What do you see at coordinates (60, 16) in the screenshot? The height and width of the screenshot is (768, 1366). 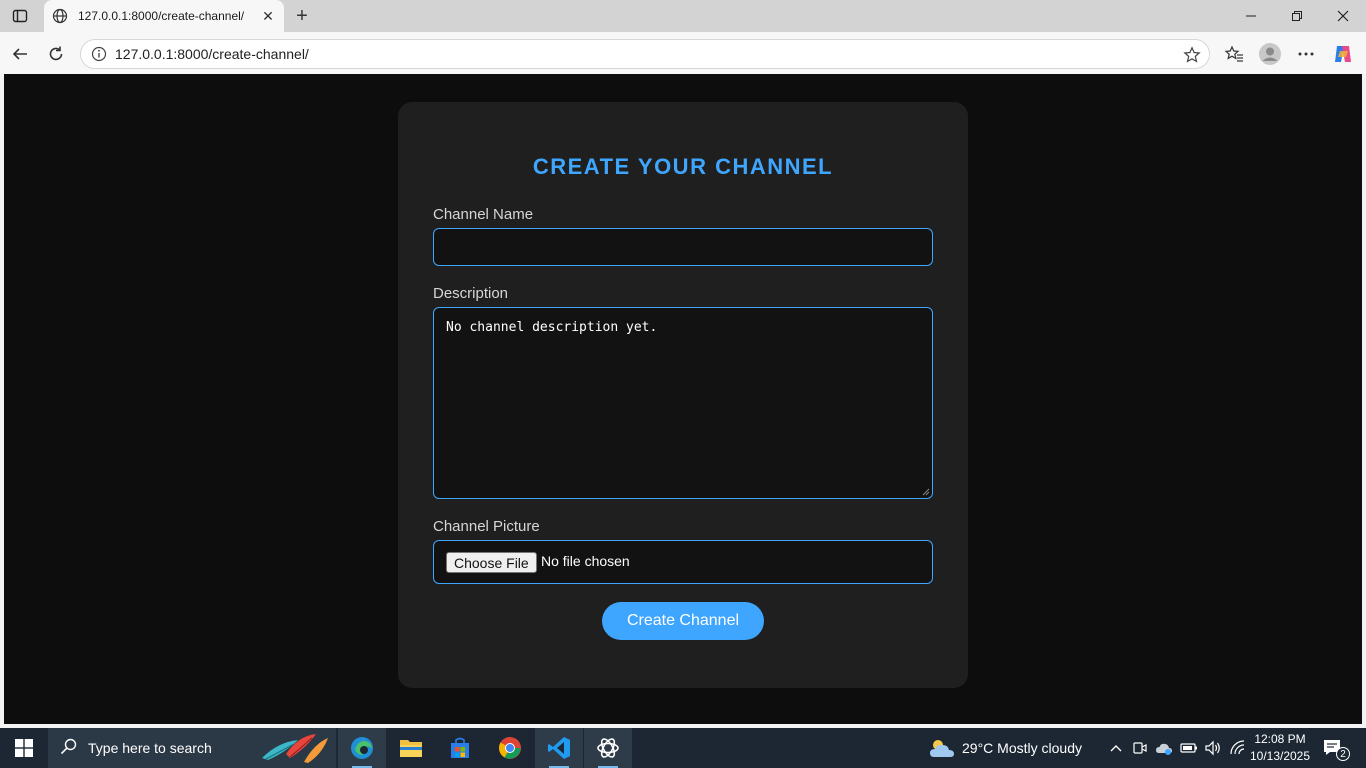 I see `globe-icon` at bounding box center [60, 16].